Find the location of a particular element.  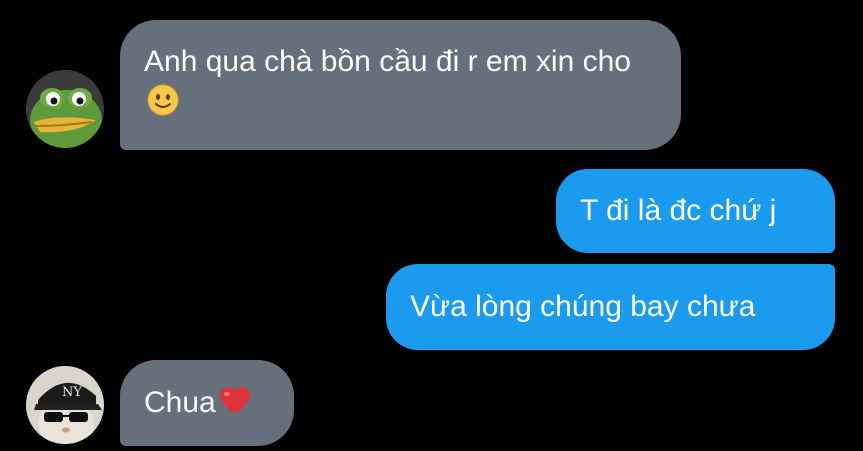

message-bubble-outgoing: Vừa lòng chúng bay chưa is located at coordinates (610, 307).